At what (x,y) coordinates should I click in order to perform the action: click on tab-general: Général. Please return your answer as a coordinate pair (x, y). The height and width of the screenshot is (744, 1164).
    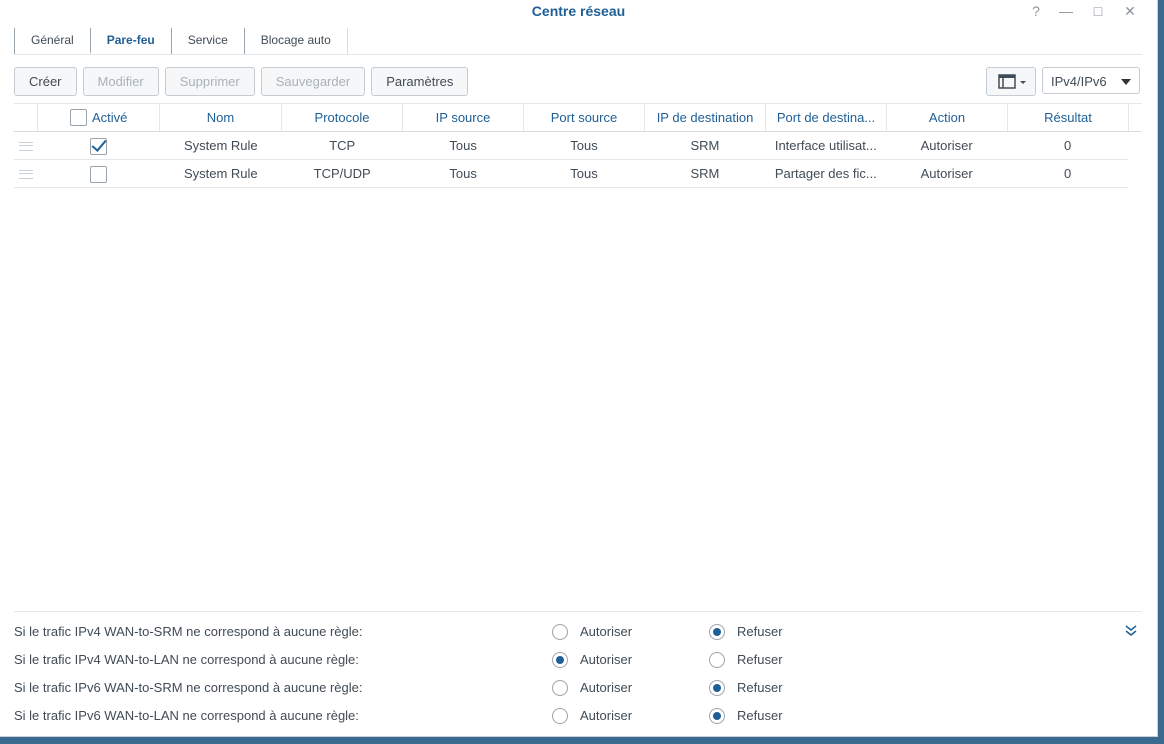
    Looking at the image, I should click on (52, 41).